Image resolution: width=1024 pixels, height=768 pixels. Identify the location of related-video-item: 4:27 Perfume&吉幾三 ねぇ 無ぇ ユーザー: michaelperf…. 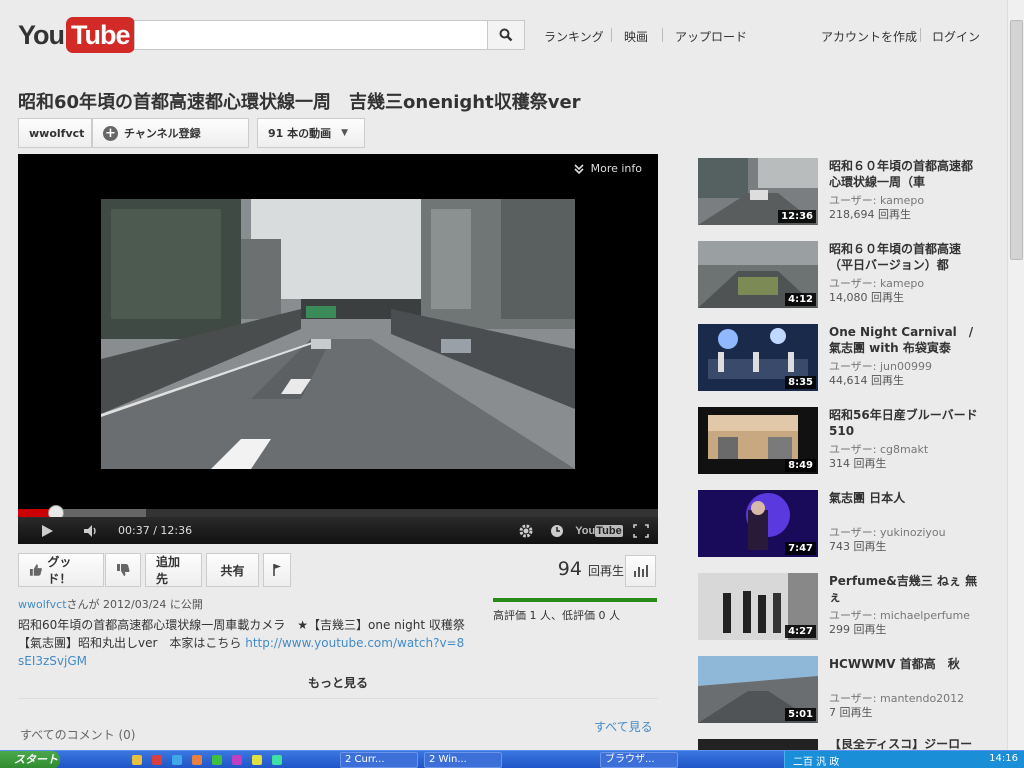
(843, 607).